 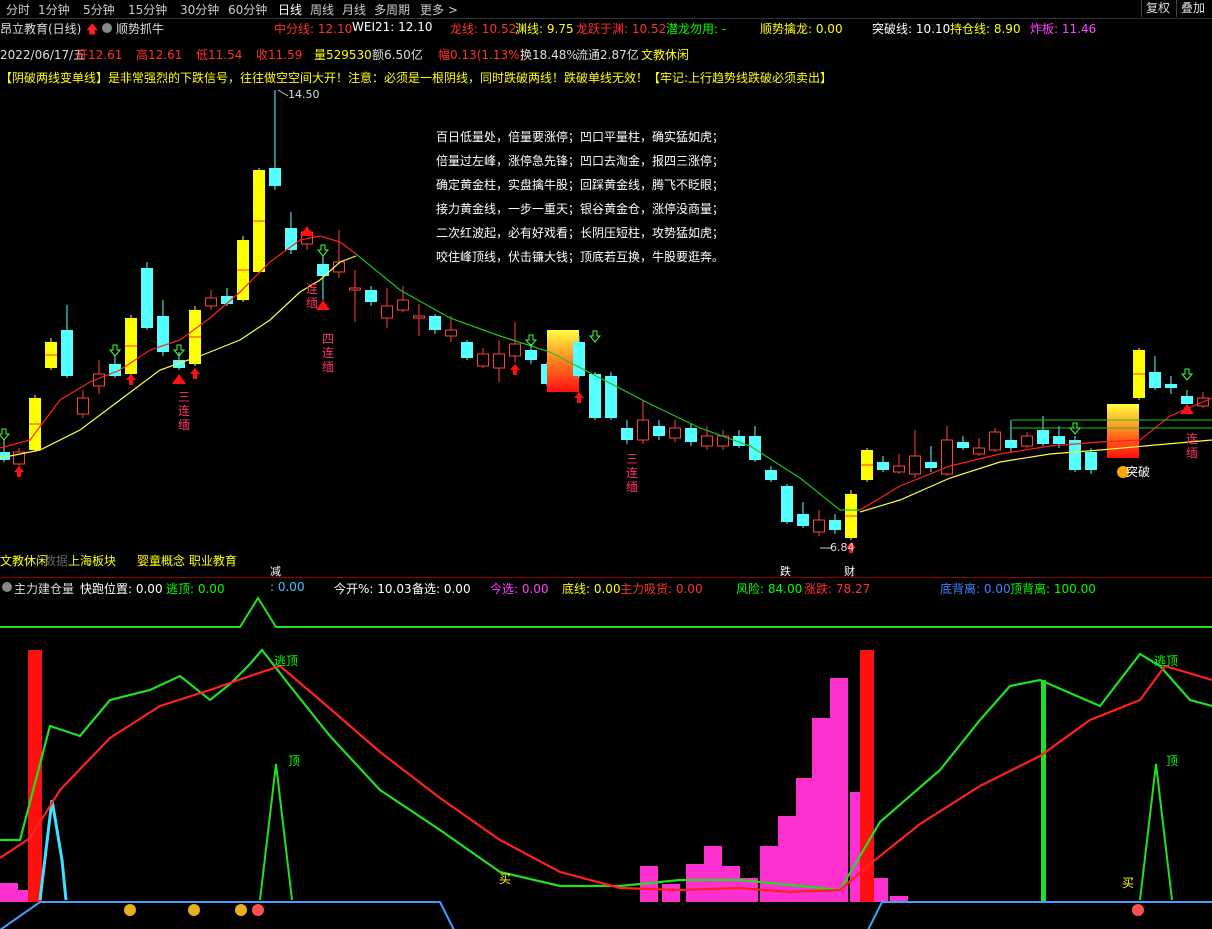 What do you see at coordinates (441, 589) in the screenshot?
I see `sub-indicator-item: 备选: 0.00` at bounding box center [441, 589].